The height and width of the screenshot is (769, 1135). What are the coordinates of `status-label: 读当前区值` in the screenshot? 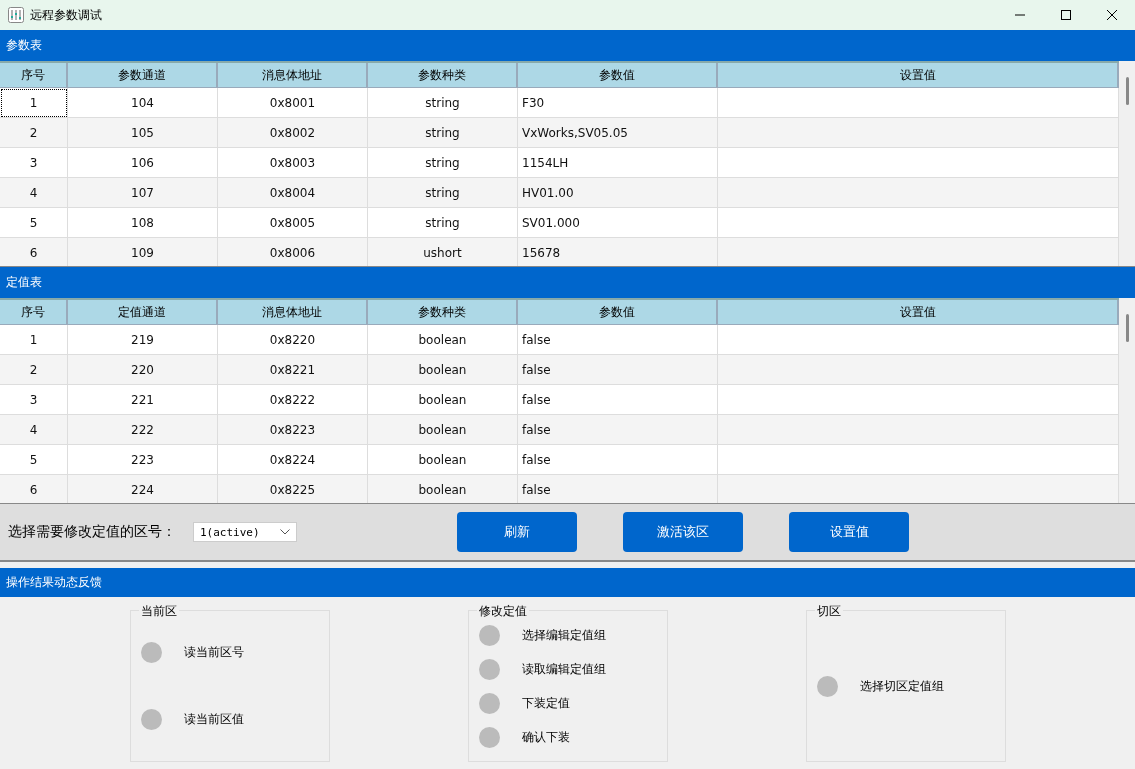 It's located at (214, 719).